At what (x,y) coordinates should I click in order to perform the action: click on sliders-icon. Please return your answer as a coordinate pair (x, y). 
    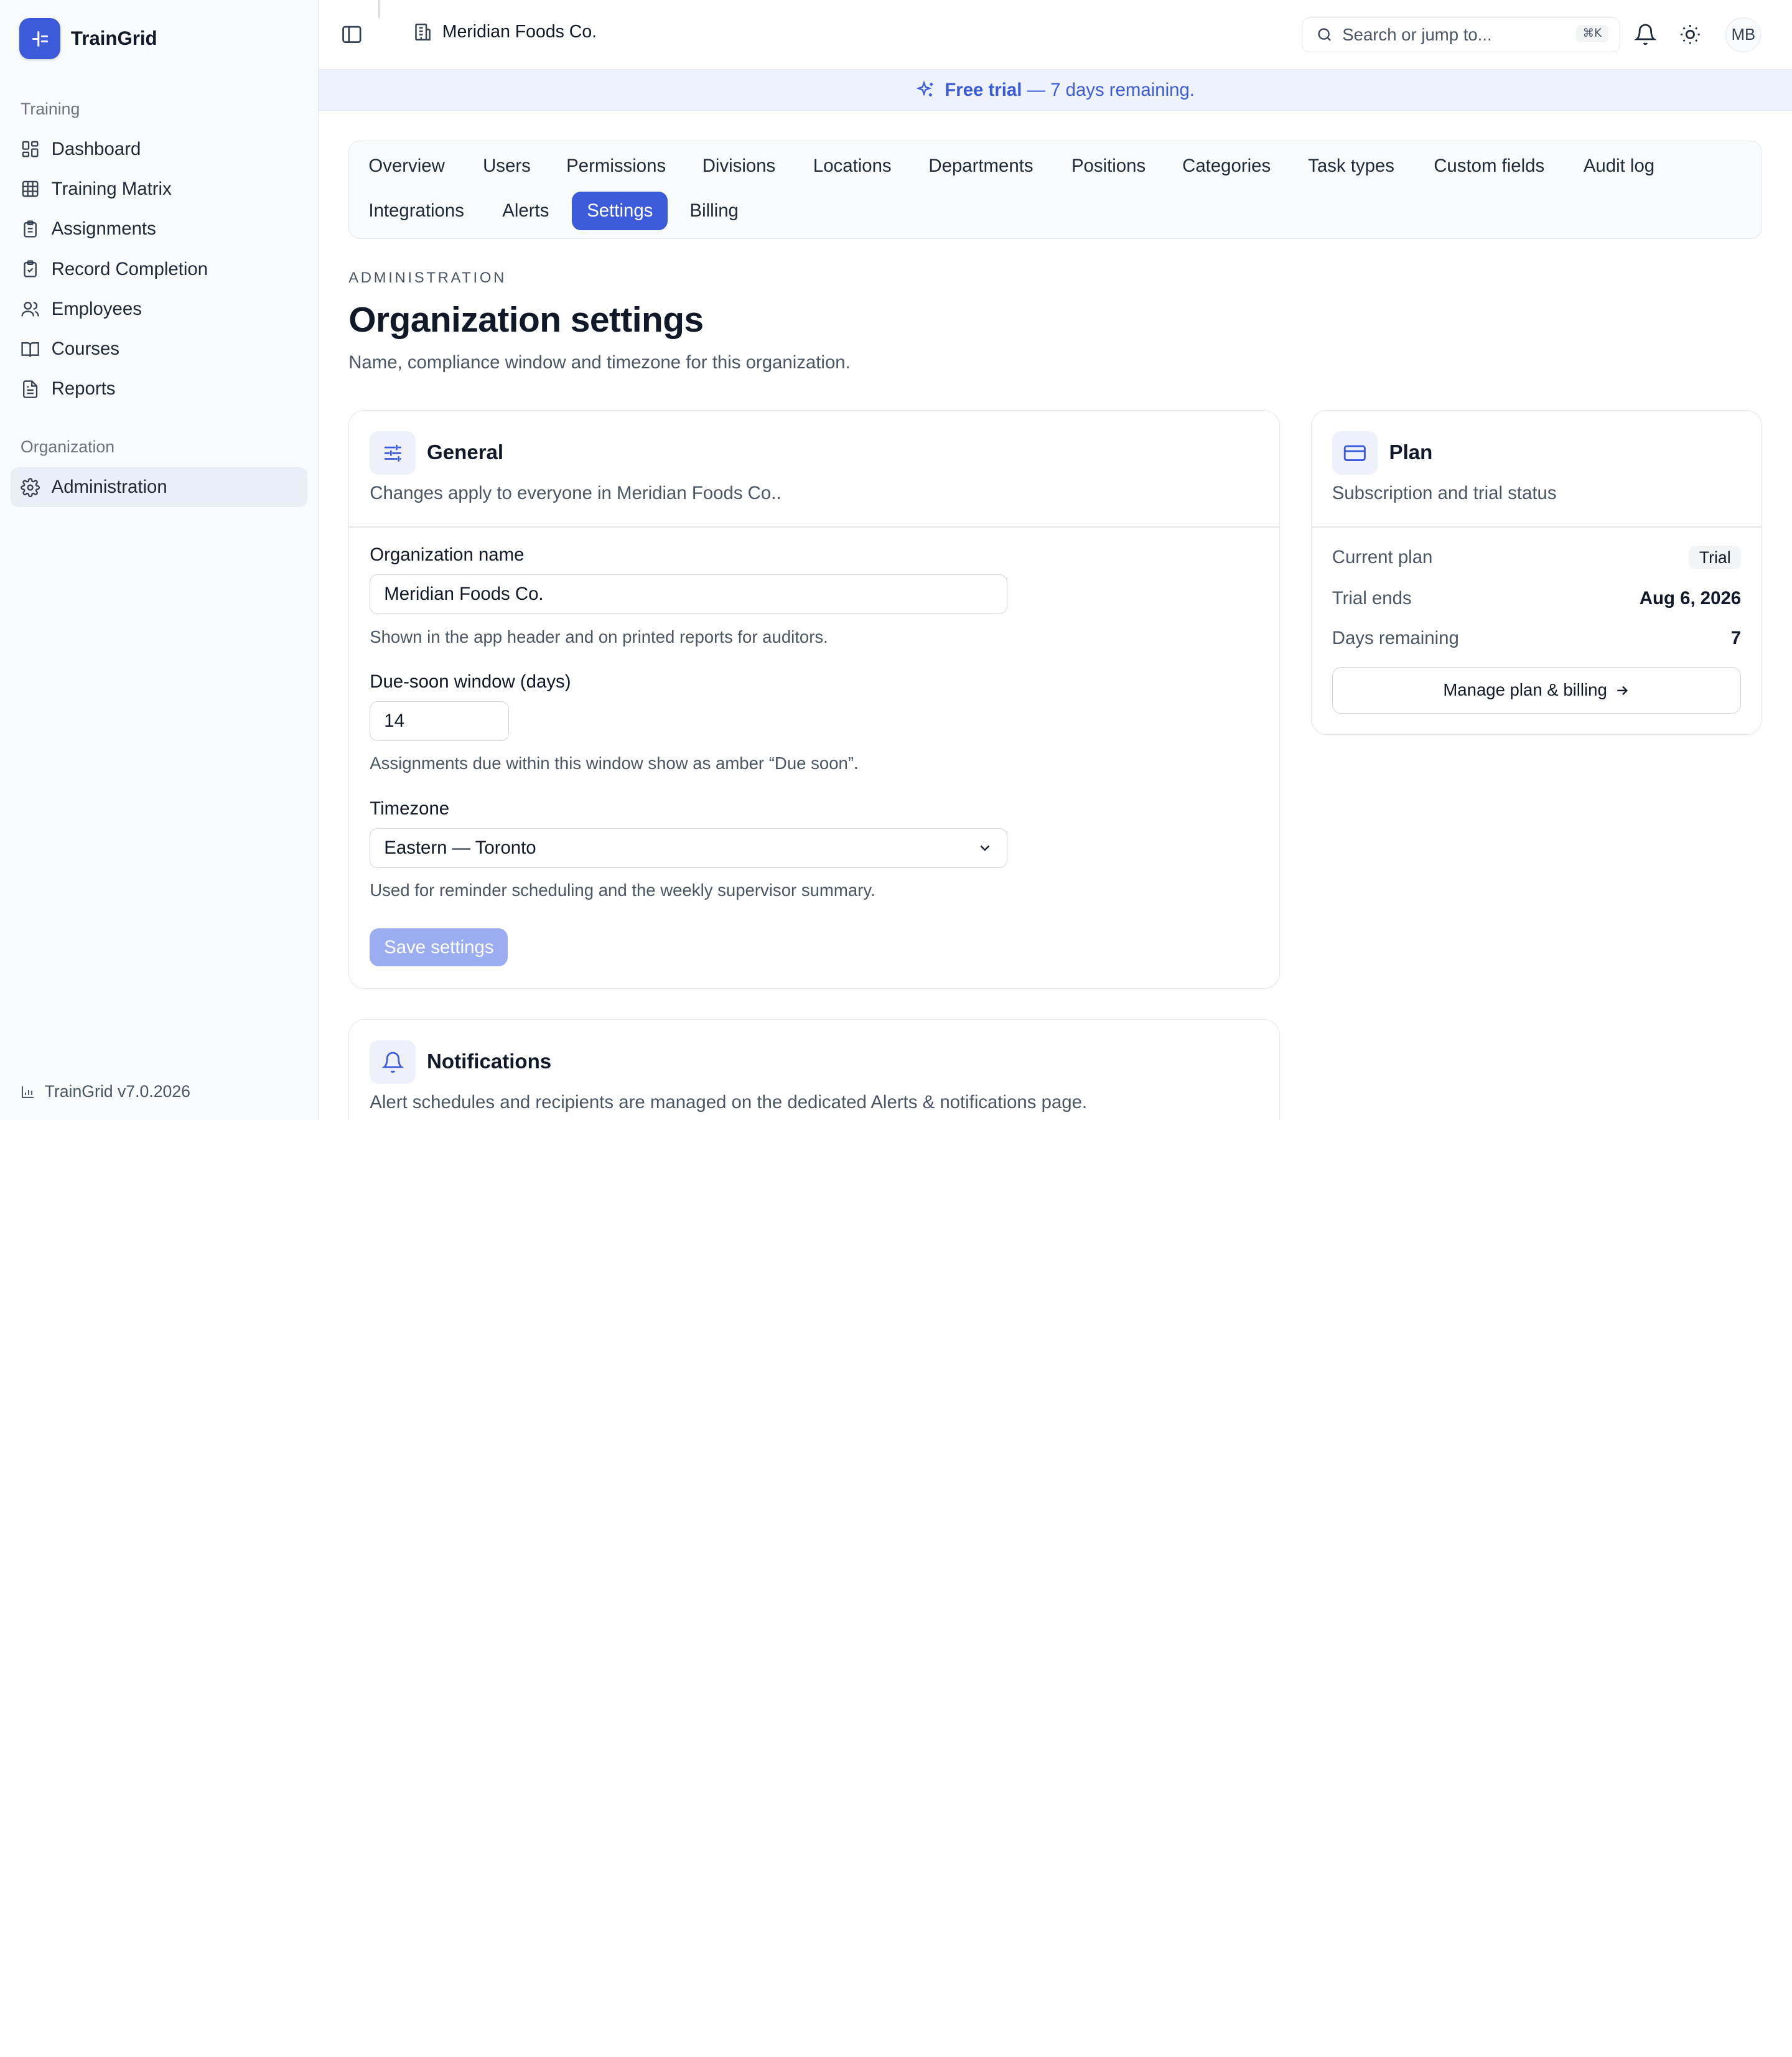
    Looking at the image, I should click on (393, 453).